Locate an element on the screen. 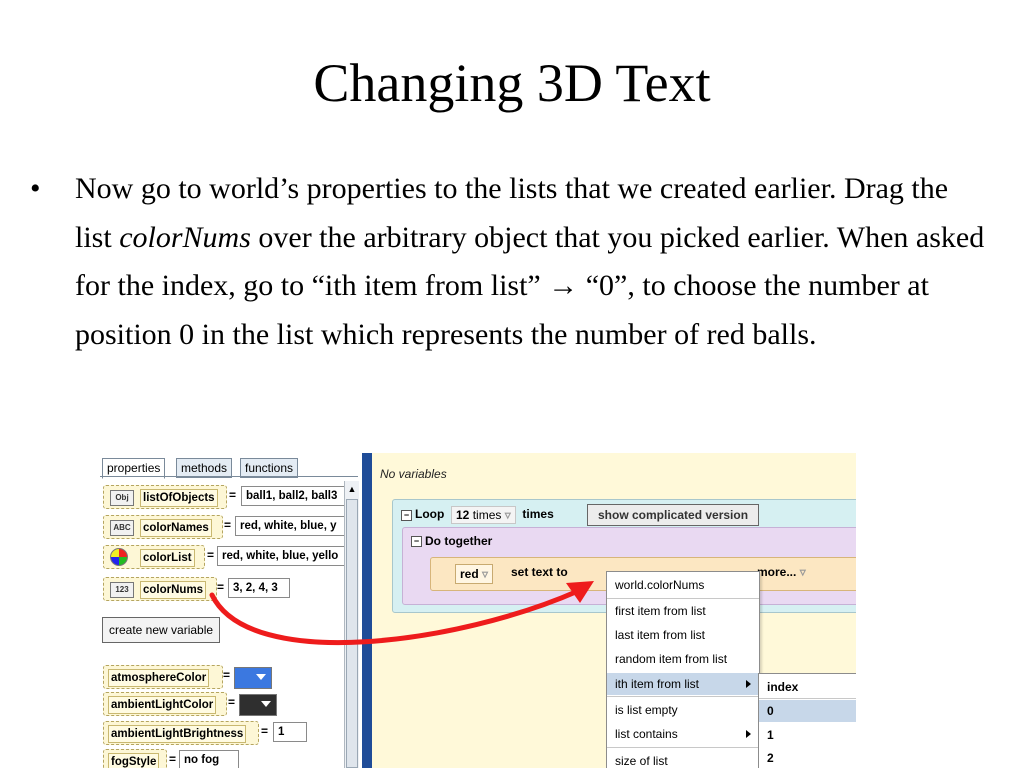 The image size is (1024, 768). bullet-text-italic: colorNums is located at coordinates (185, 237).